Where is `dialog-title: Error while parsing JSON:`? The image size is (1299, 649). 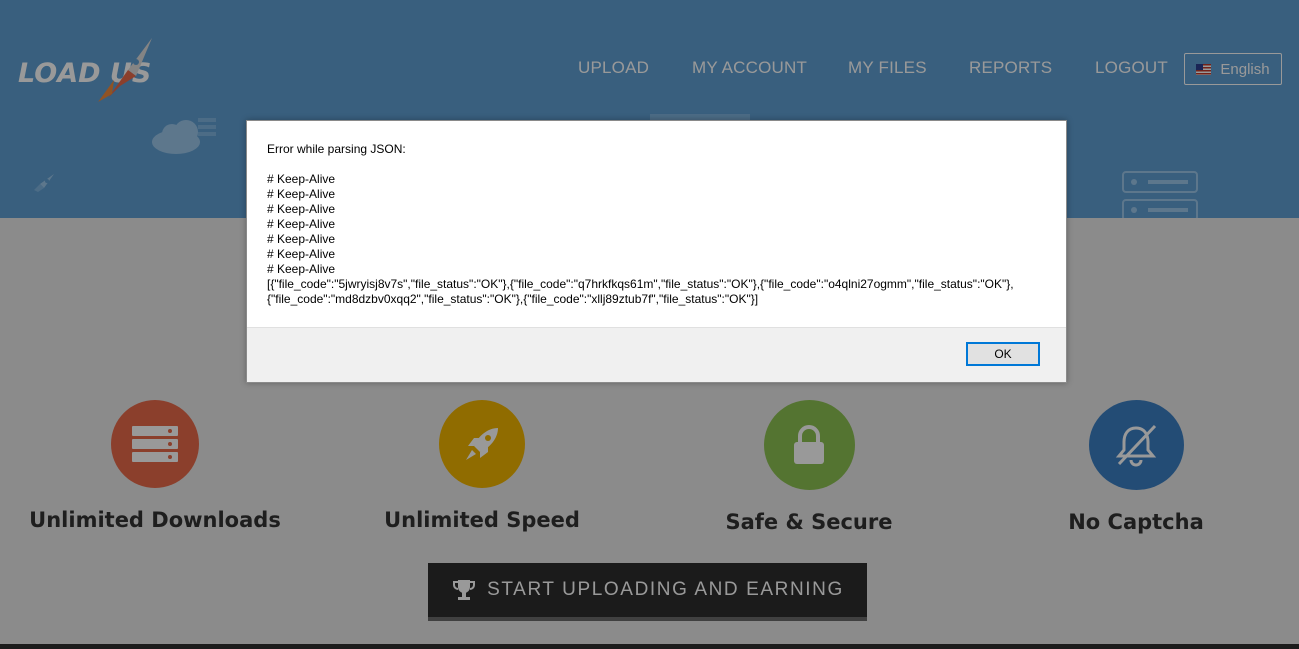
dialog-title: Error while parsing JSON: is located at coordinates (336, 149).